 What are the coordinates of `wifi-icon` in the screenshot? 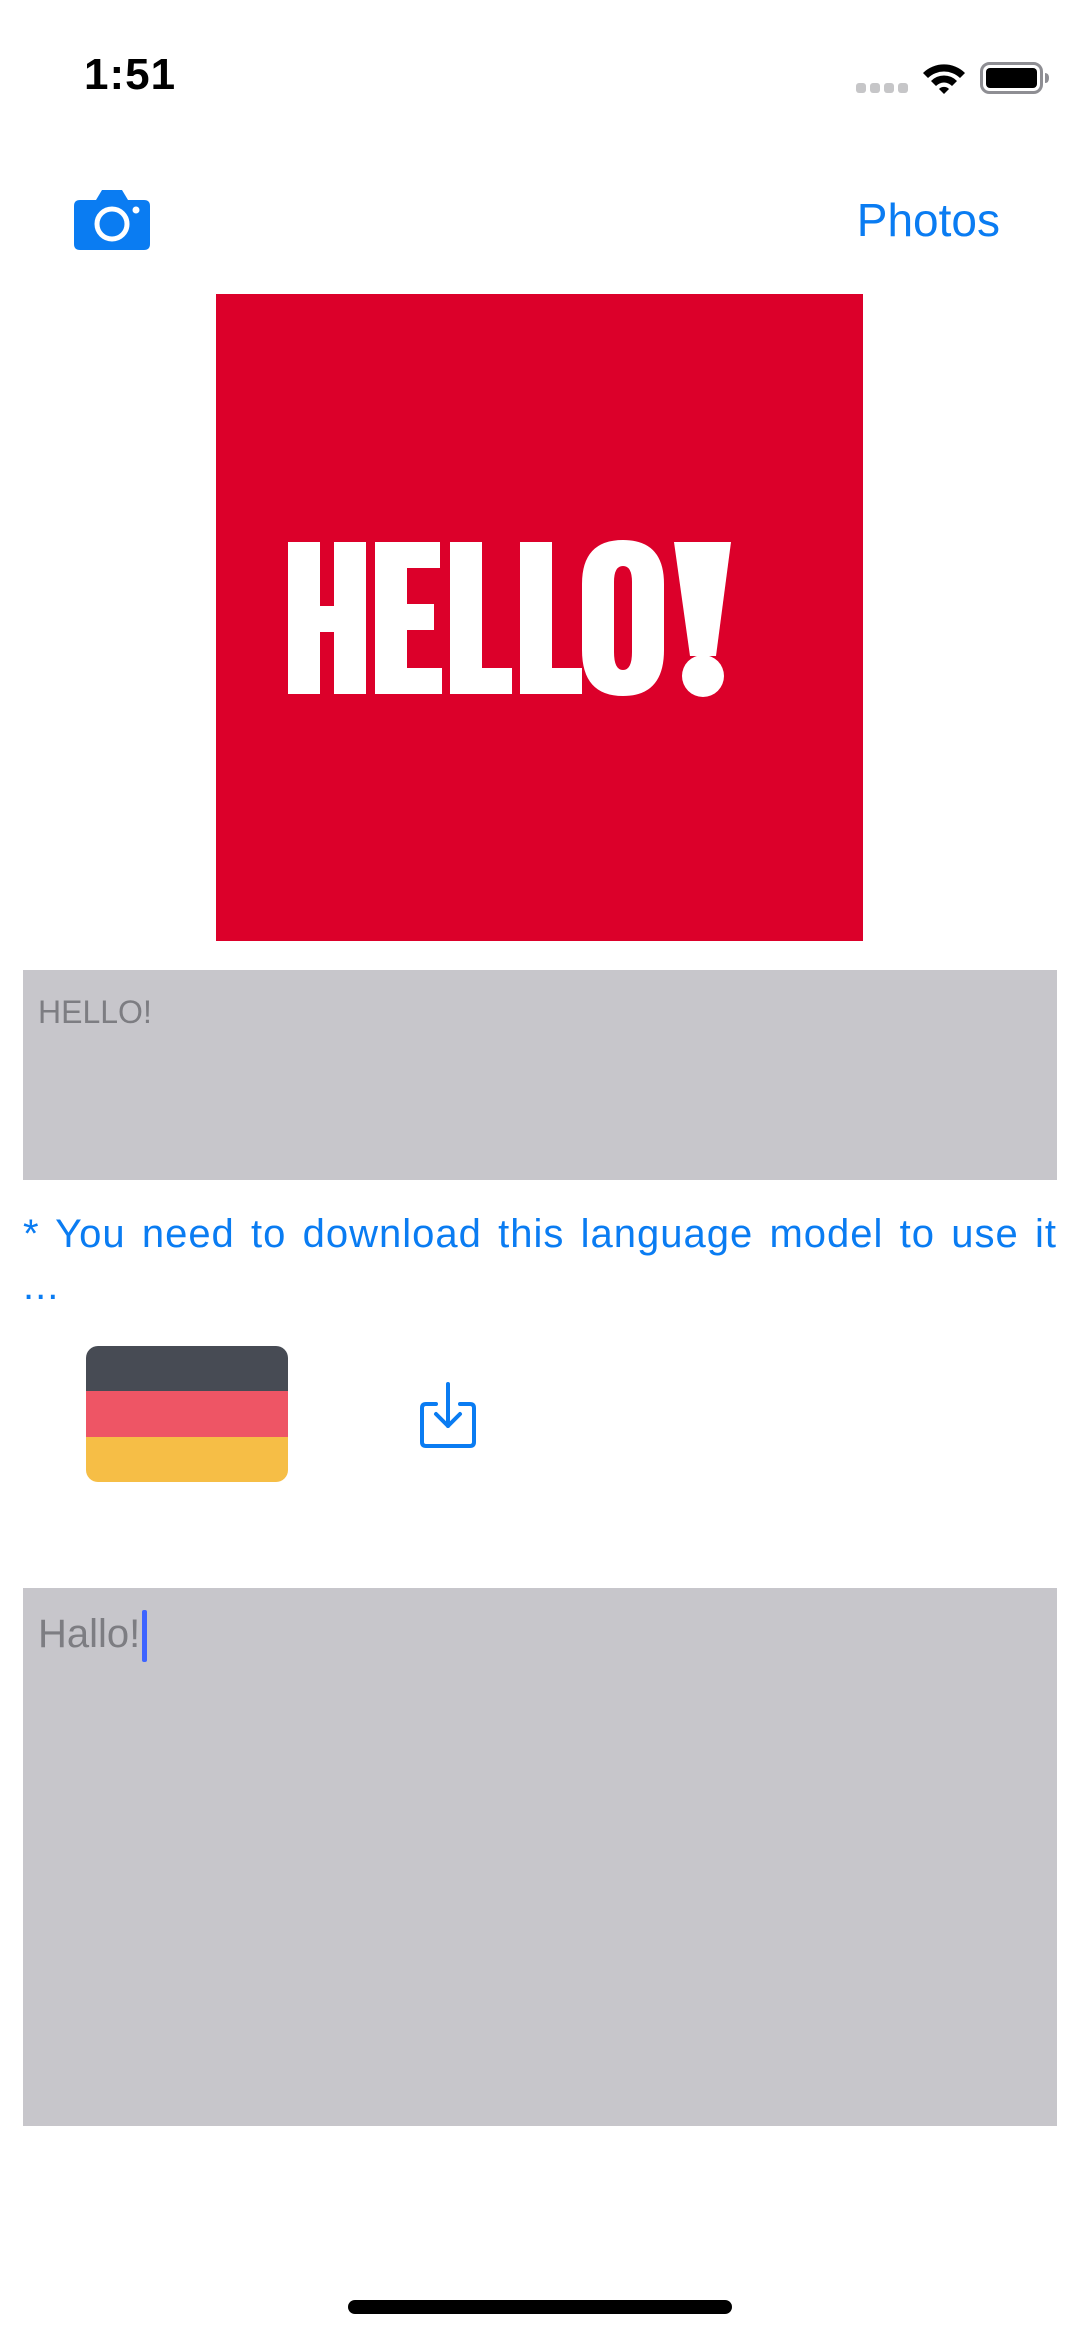 It's located at (944, 79).